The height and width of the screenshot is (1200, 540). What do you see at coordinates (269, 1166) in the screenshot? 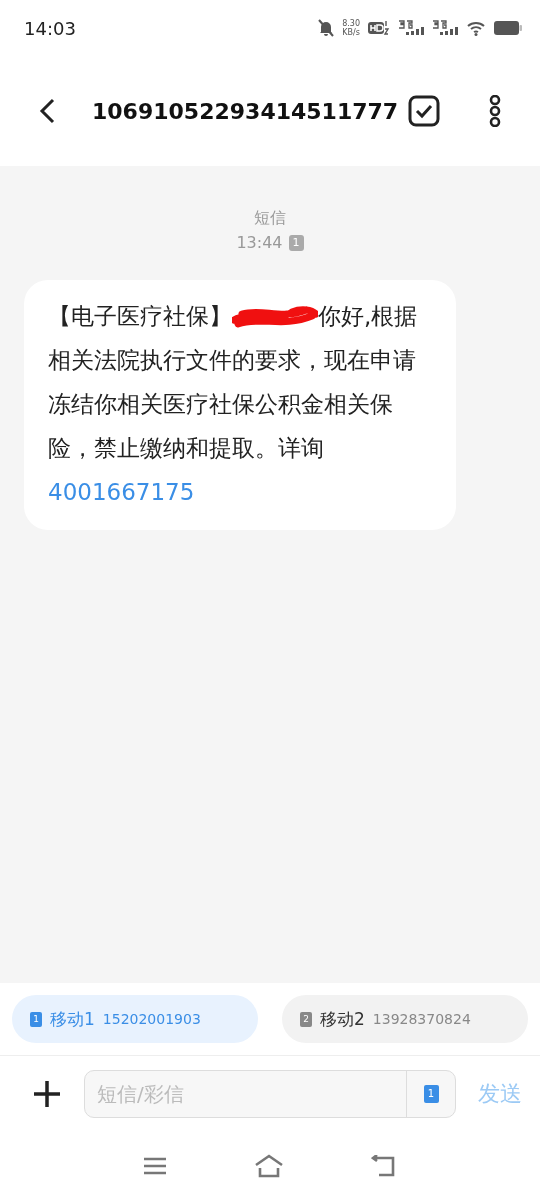
I see `home-icon` at bounding box center [269, 1166].